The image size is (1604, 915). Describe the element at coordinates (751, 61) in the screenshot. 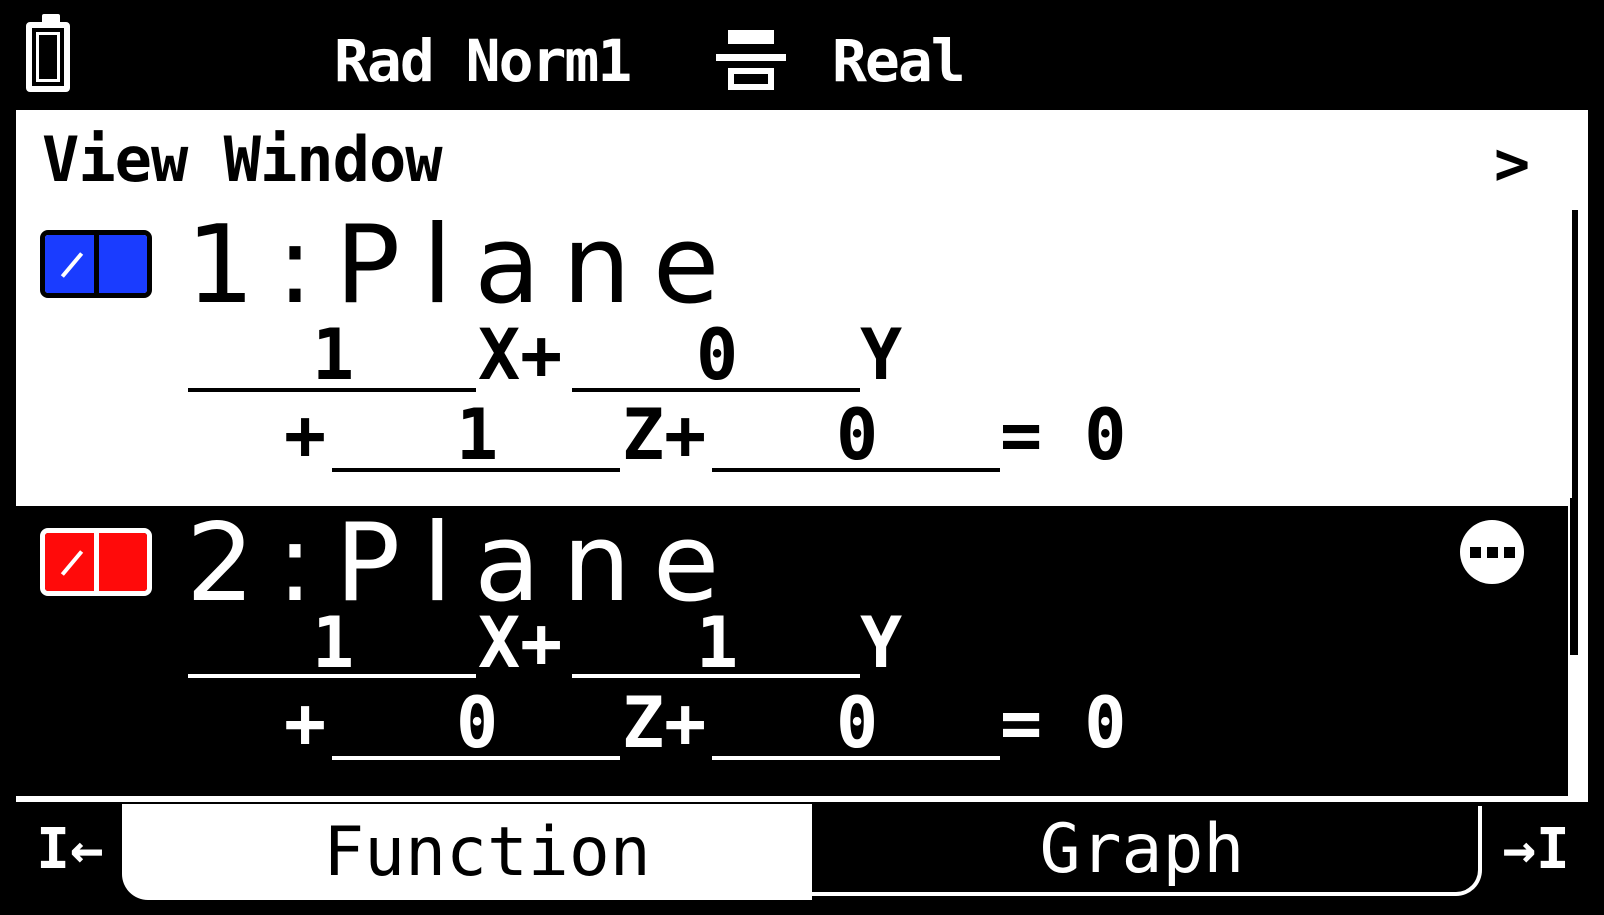

I see `fraction-display-icon` at that location.